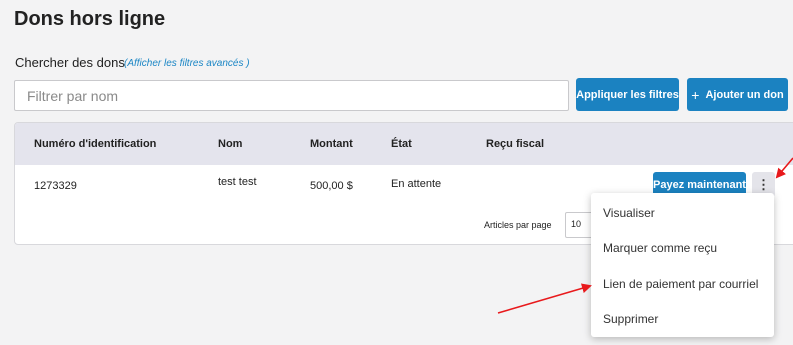 The image size is (793, 345). What do you see at coordinates (95, 144) in the screenshot?
I see `column-header-id: Numéro d'identification` at bounding box center [95, 144].